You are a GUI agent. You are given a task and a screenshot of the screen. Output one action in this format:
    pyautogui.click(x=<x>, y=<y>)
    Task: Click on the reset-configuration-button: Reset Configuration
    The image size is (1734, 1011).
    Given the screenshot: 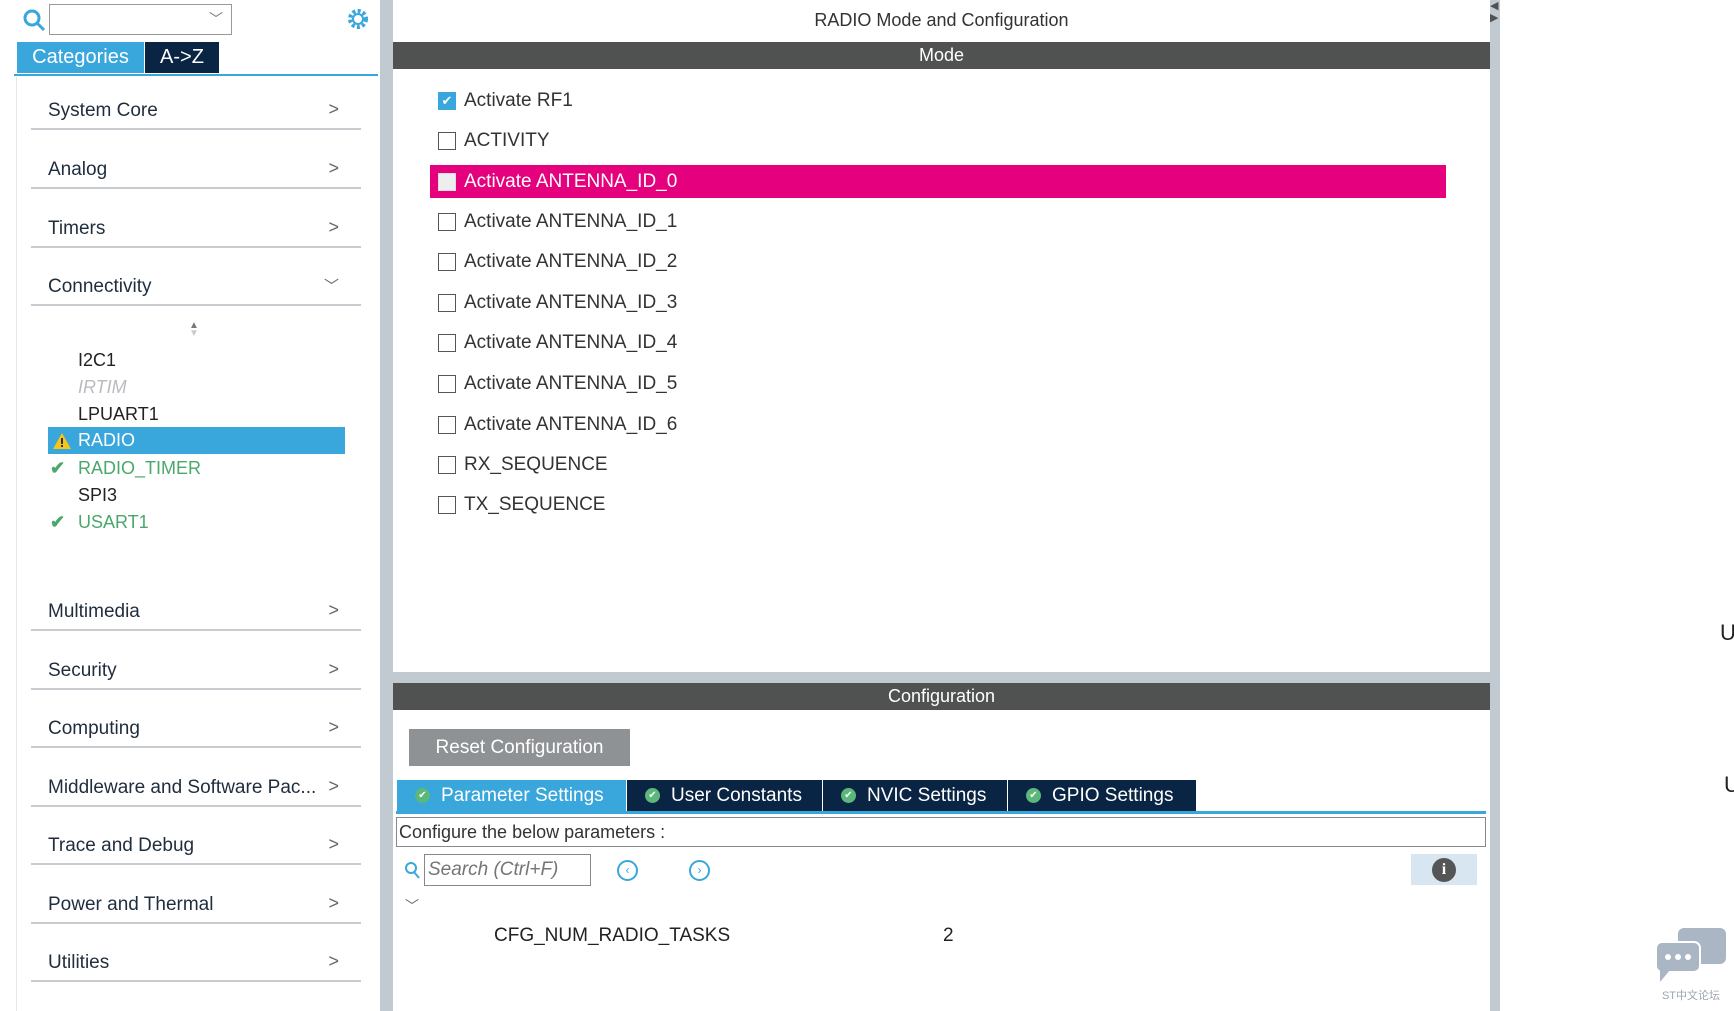 What is the action you would take?
    pyautogui.click(x=519, y=747)
    